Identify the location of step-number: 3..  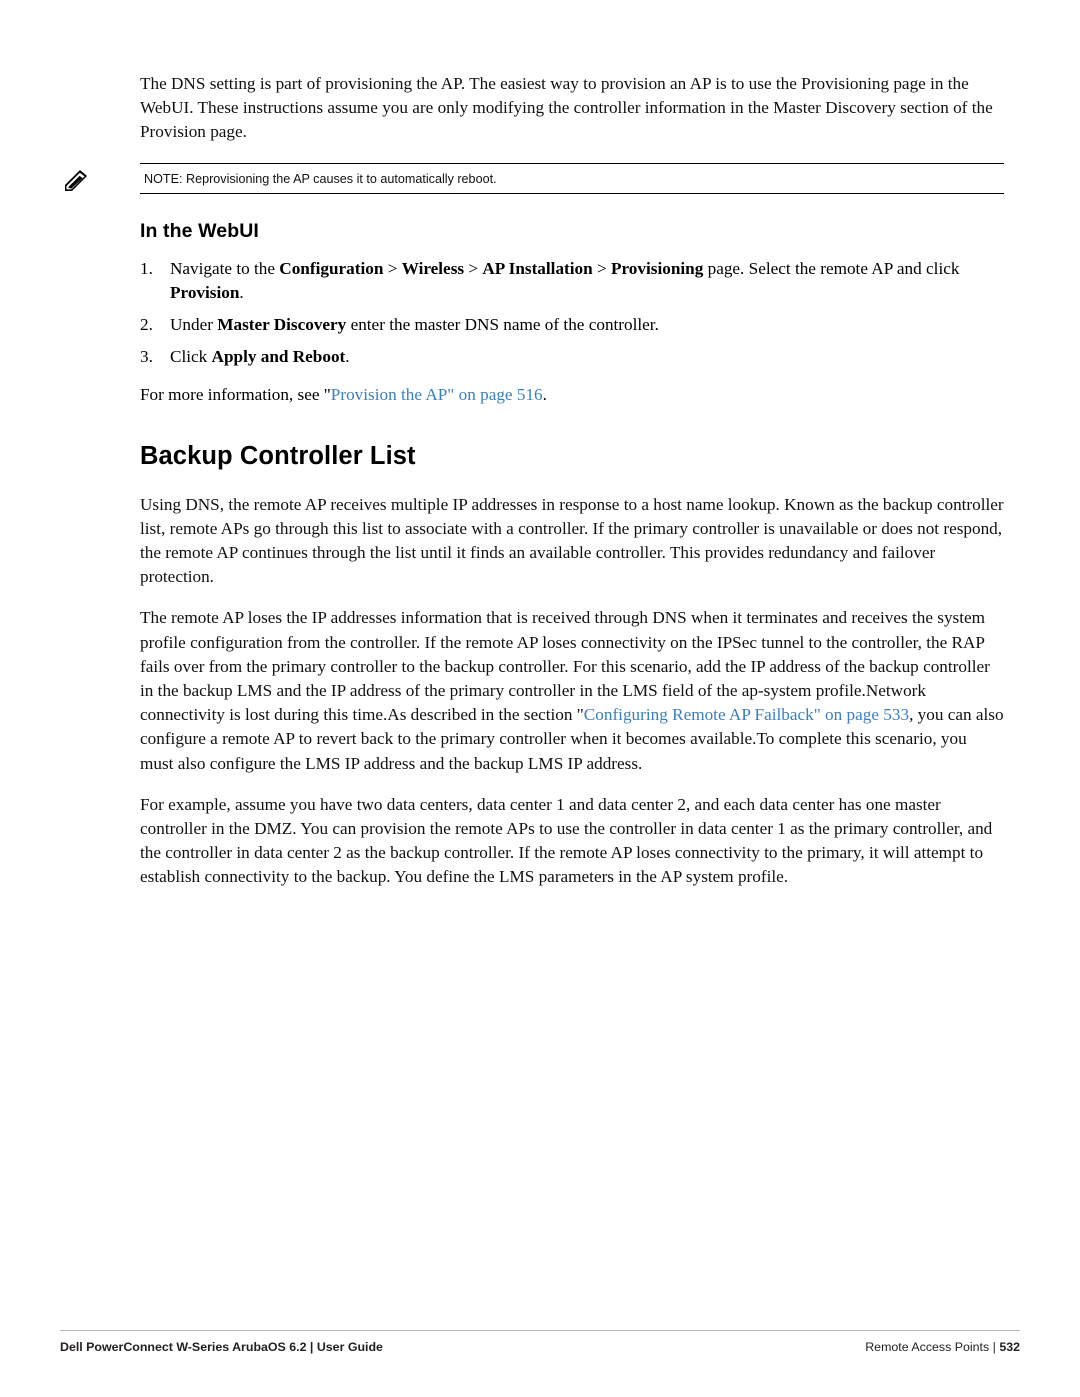
(146, 357).